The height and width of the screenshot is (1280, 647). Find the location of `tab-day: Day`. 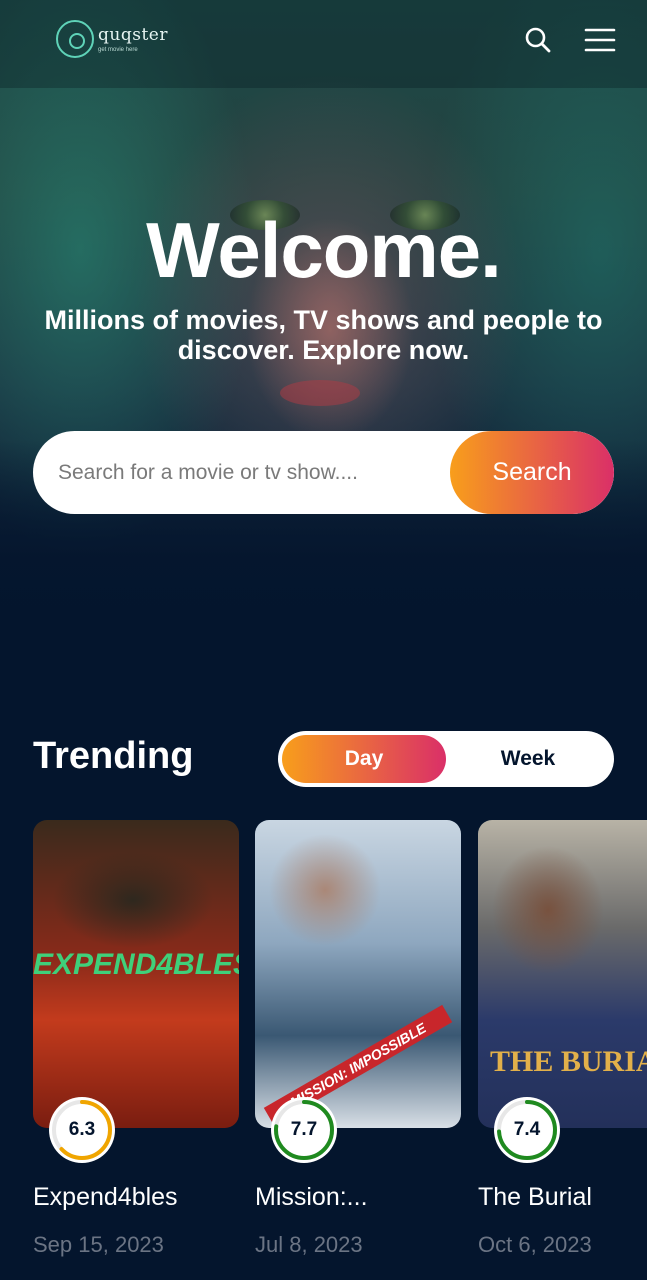

tab-day: Day is located at coordinates (364, 759).